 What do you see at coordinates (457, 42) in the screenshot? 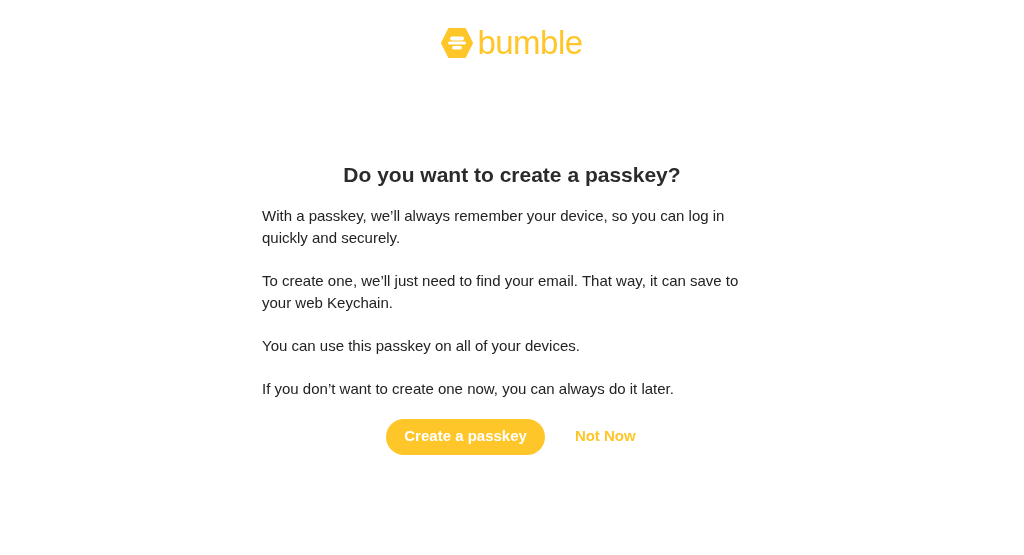
I see `logo-icon` at bounding box center [457, 42].